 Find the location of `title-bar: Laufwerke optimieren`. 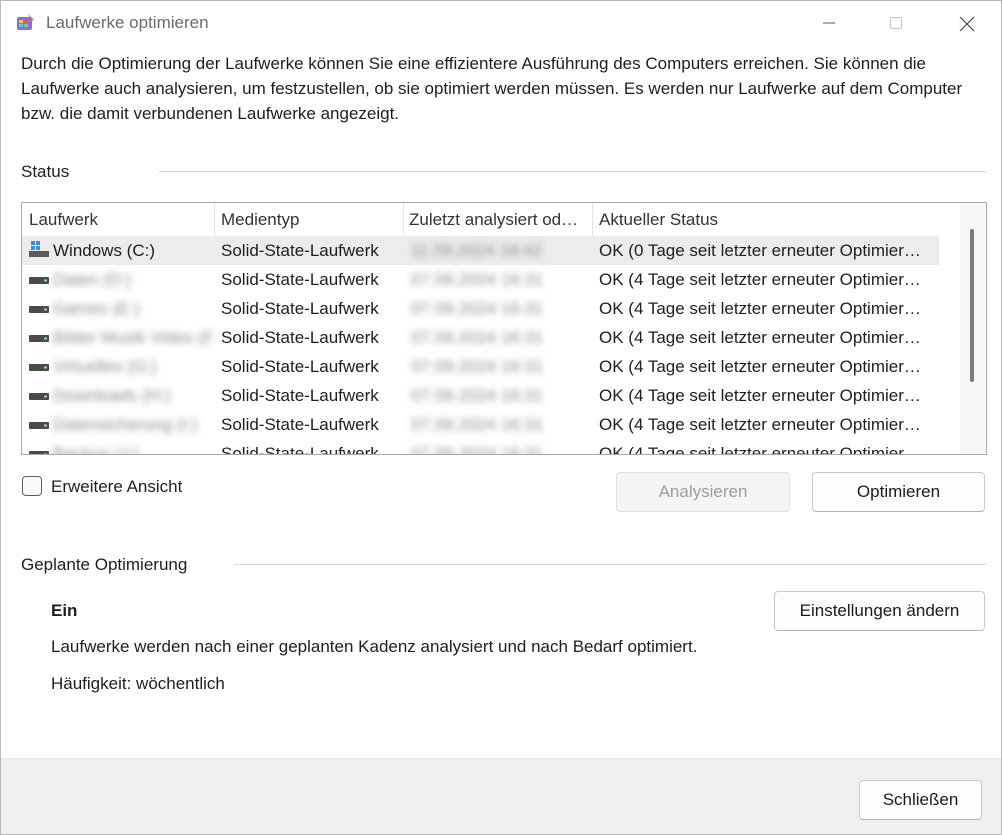

title-bar: Laufwerke optimieren is located at coordinates (501, 23).